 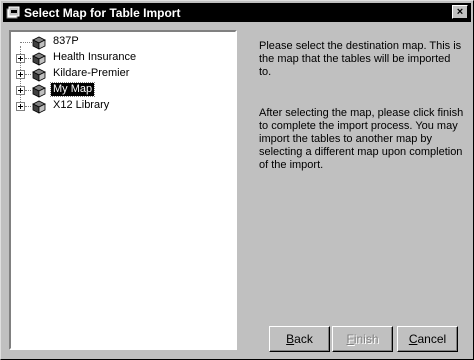 What do you see at coordinates (81, 105) in the screenshot?
I see `tree-item-label: X12 Library` at bounding box center [81, 105].